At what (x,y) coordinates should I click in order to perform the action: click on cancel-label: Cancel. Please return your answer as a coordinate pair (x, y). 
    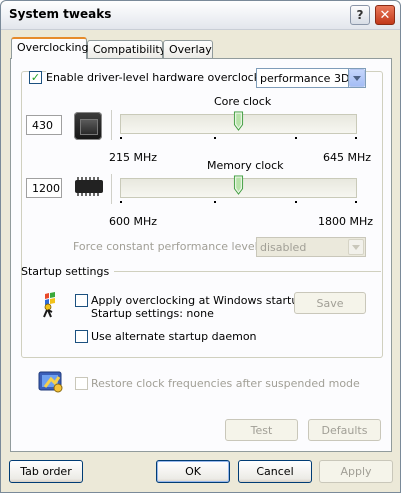
    Looking at the image, I should click on (275, 471).